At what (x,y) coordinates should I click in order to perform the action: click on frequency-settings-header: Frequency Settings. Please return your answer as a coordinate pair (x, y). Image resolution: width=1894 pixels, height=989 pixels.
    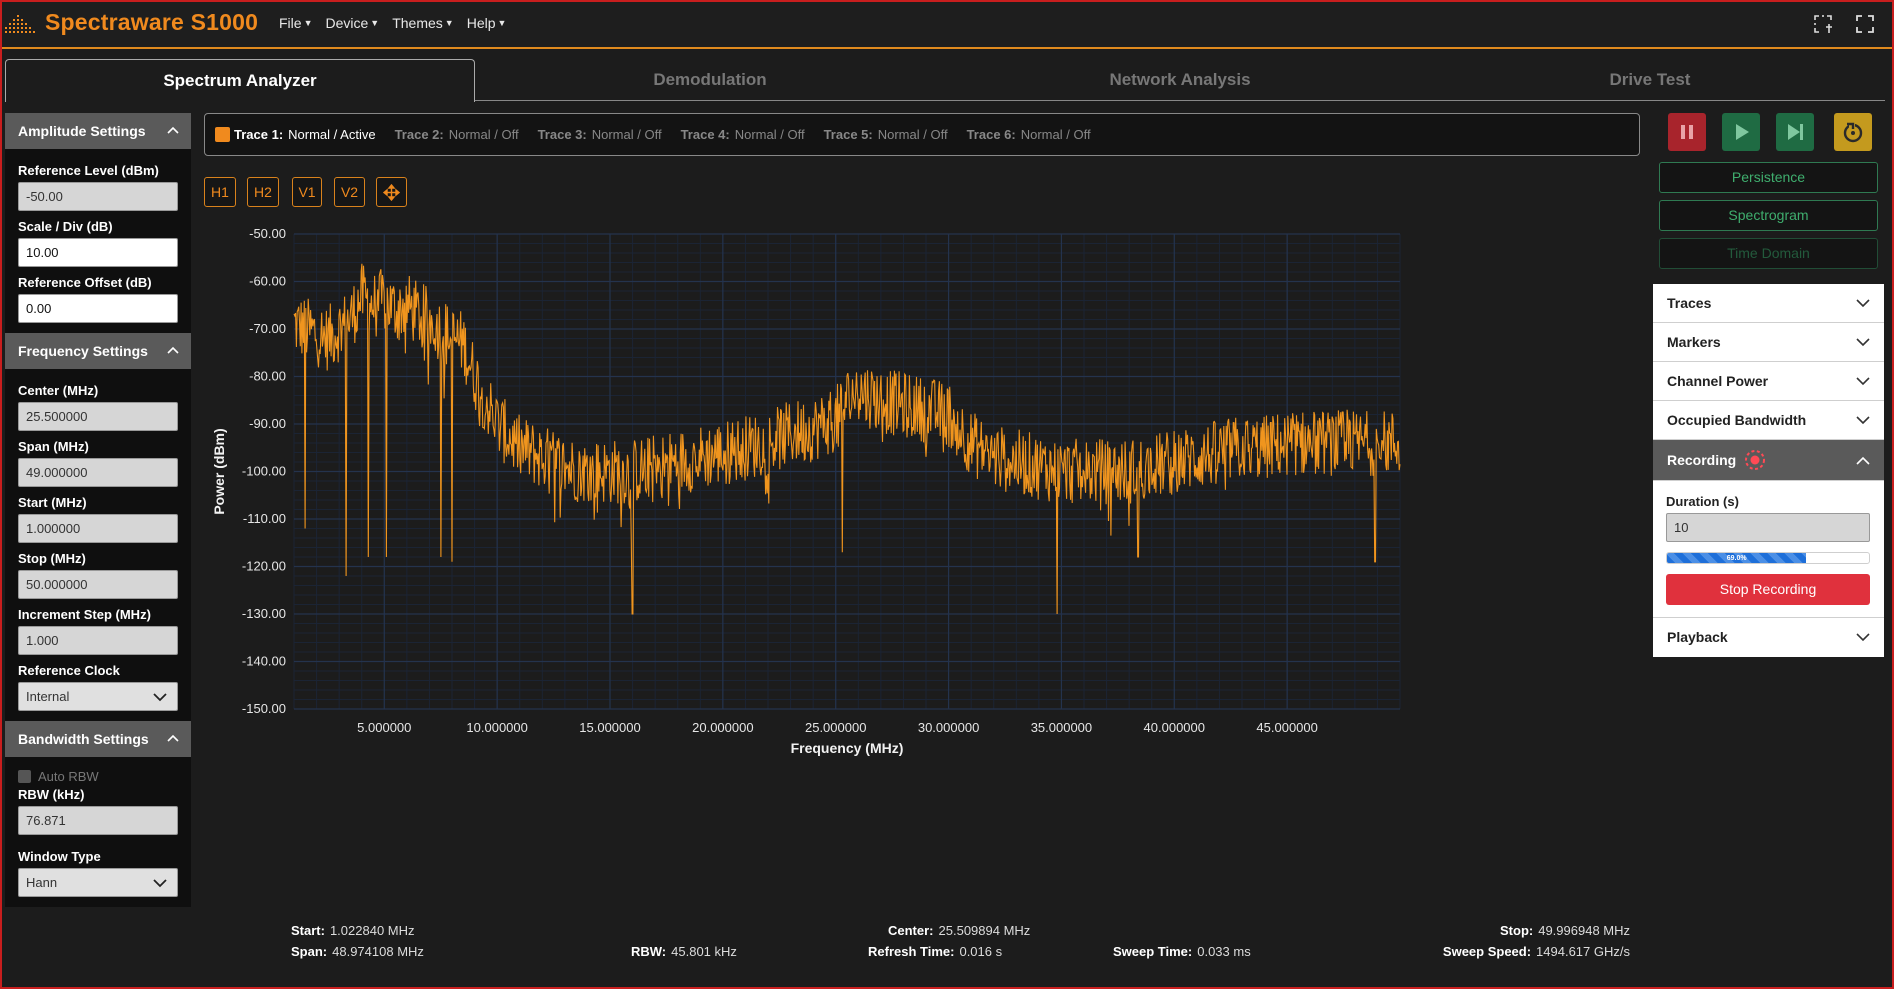
    Looking at the image, I should click on (98, 351).